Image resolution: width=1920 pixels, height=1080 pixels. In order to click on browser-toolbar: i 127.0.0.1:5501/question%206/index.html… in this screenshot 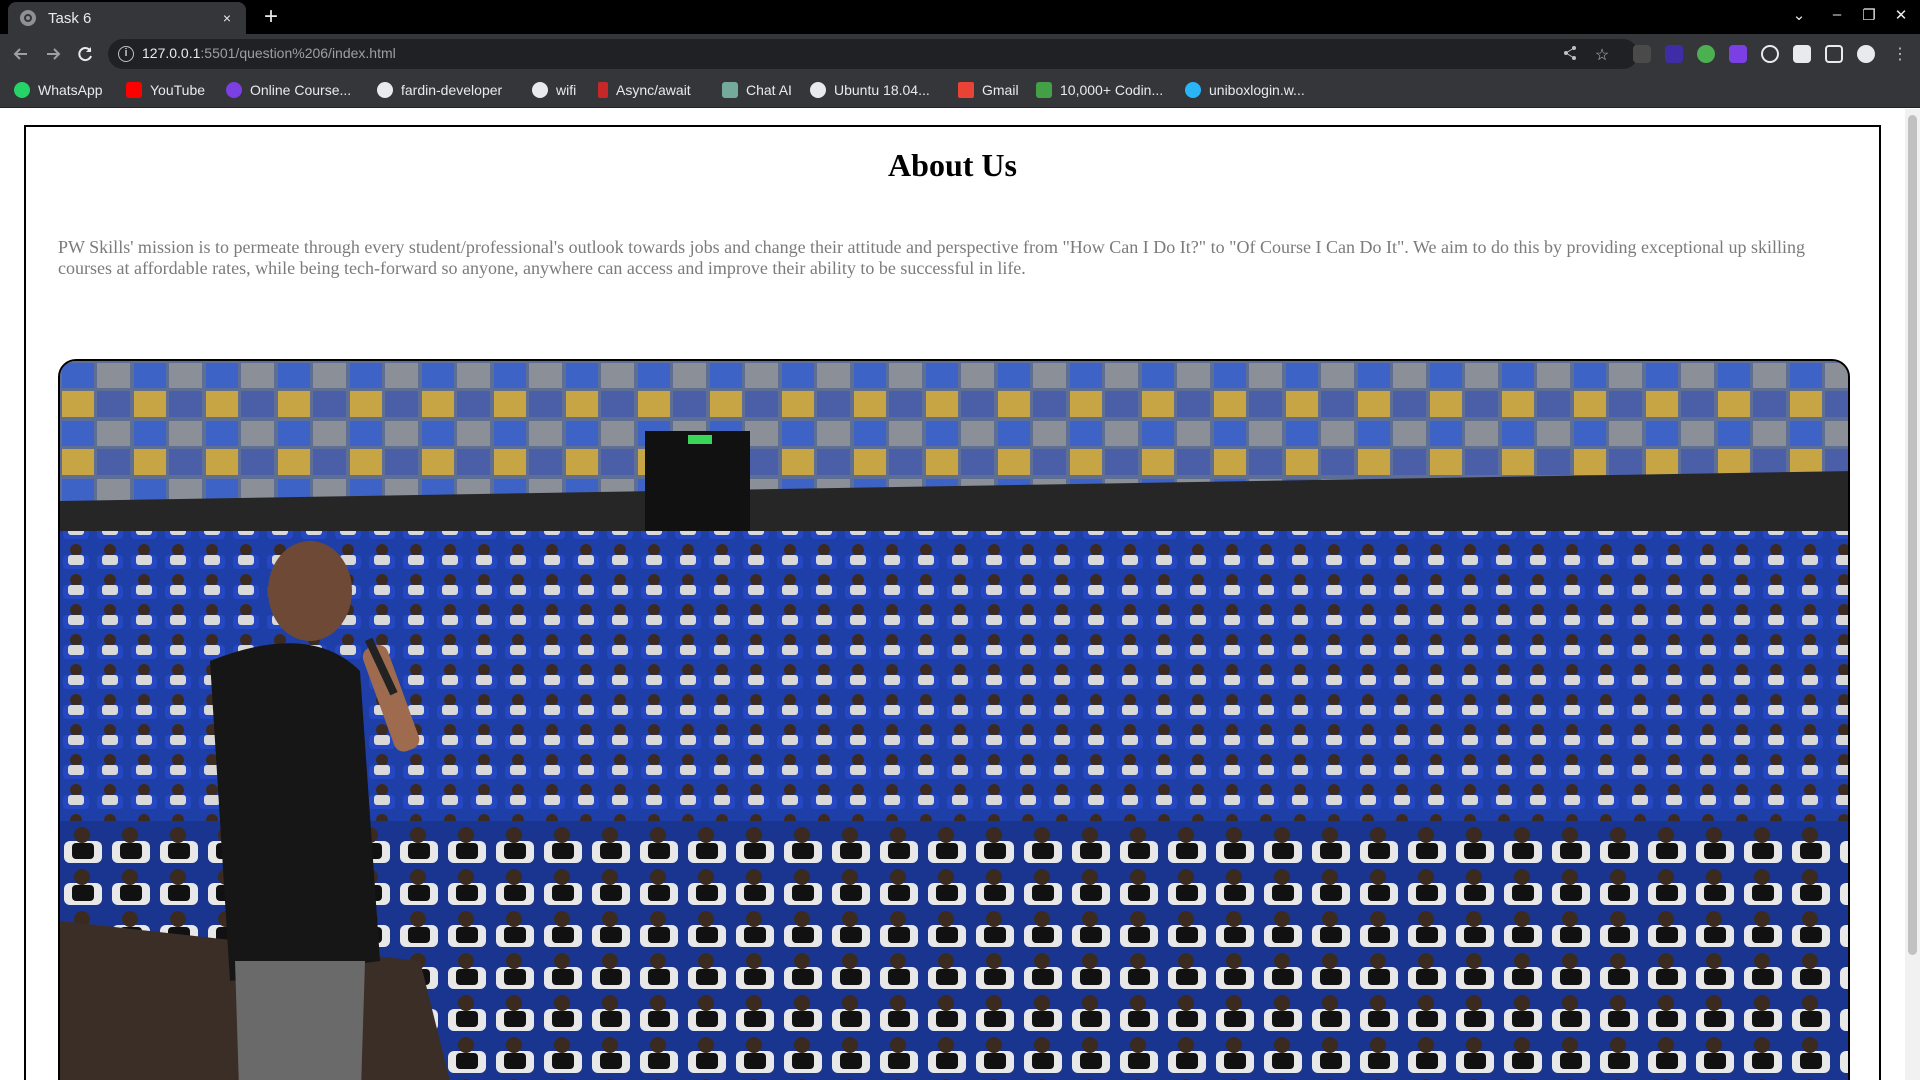, I will do `click(960, 54)`.